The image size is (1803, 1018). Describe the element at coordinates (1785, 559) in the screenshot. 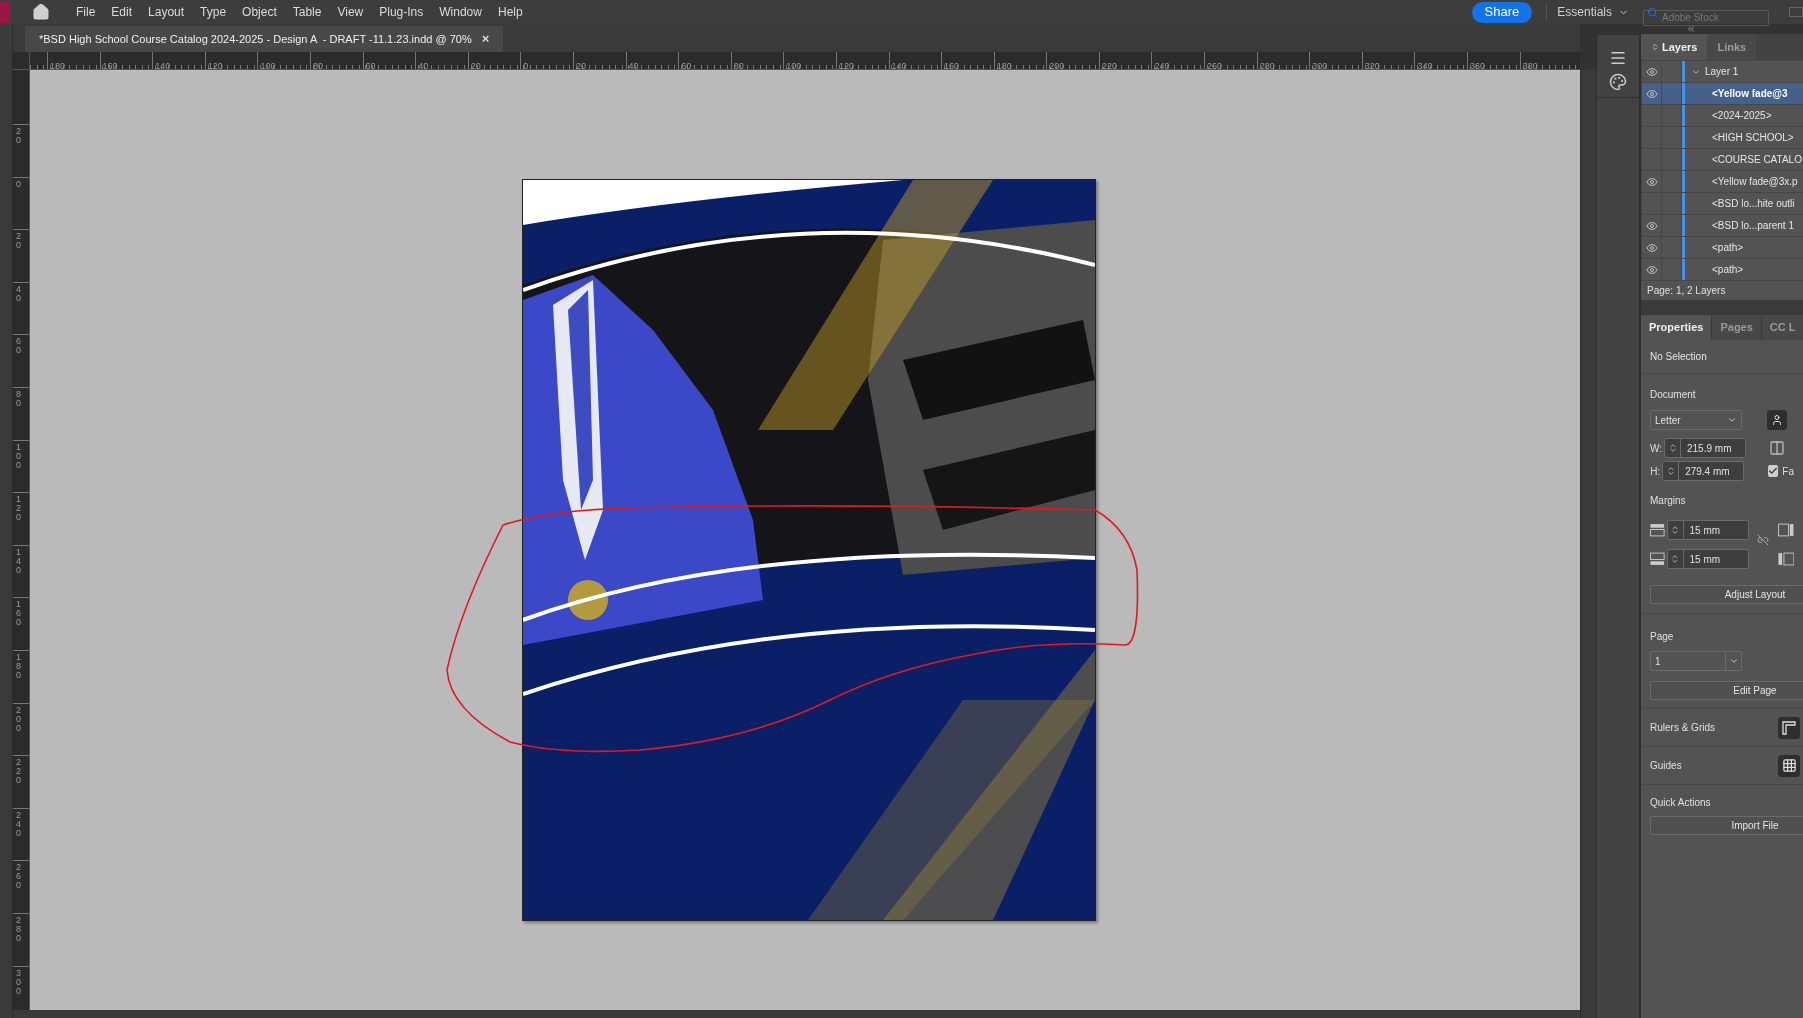

I see `left-margin-icon` at that location.